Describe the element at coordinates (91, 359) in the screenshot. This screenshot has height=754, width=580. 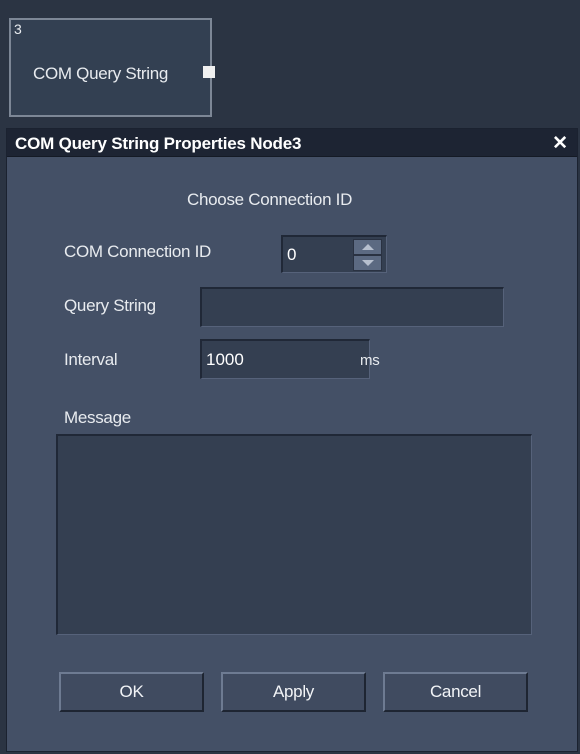
I see `interval-label: Interval` at that location.